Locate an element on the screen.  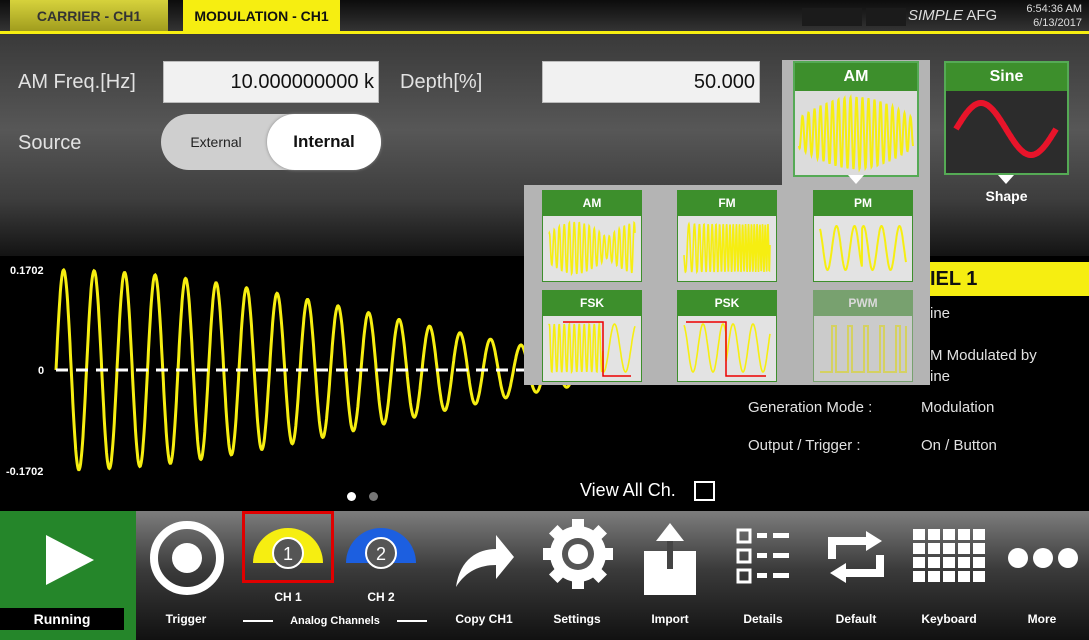
ch1-selected-outline is located at coordinates (288, 547).